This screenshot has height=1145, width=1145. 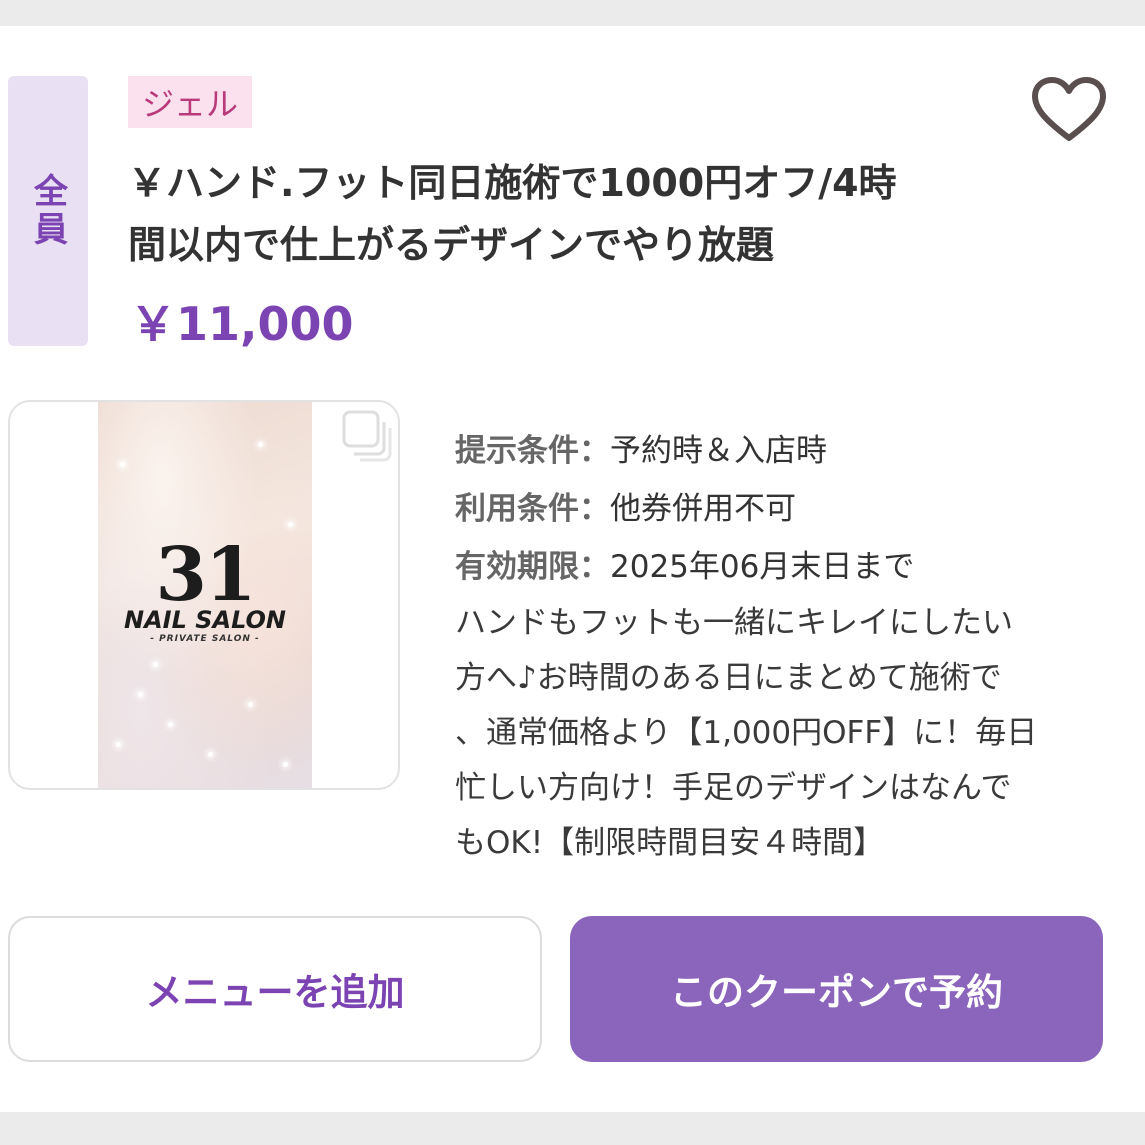 What do you see at coordinates (762, 567) in the screenshot?
I see `condition-value: 2025年06月末日まで` at bounding box center [762, 567].